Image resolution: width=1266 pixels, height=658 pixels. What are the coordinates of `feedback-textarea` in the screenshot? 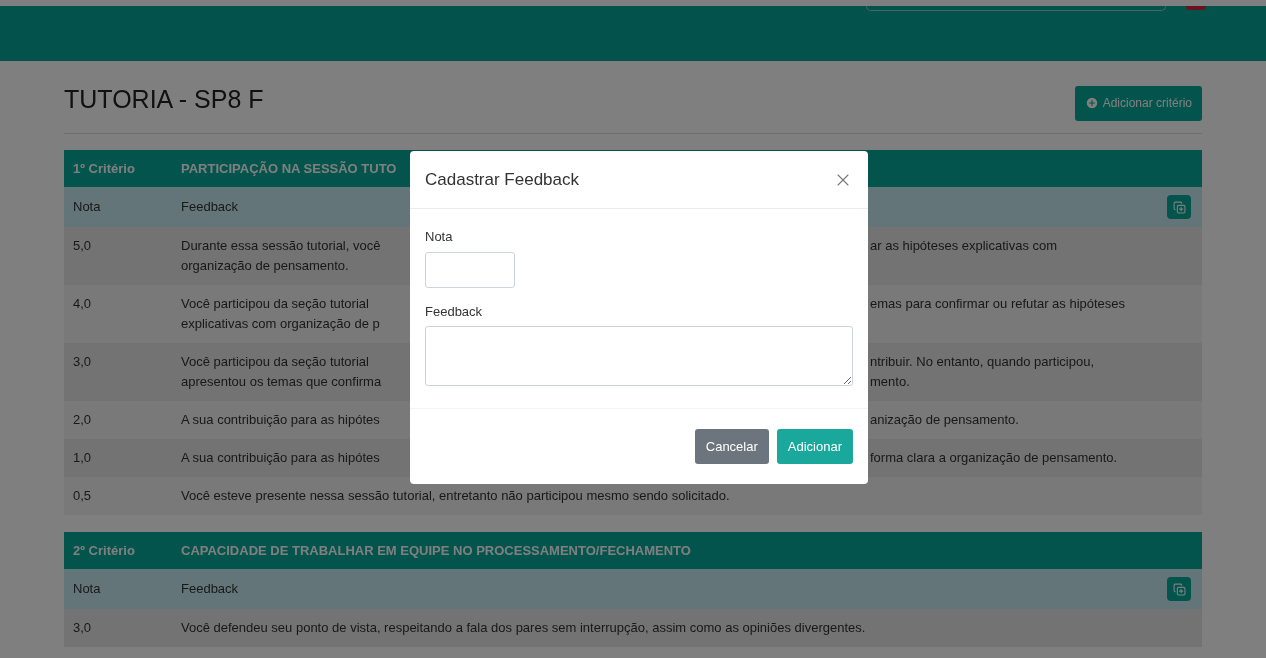 It's located at (639, 356).